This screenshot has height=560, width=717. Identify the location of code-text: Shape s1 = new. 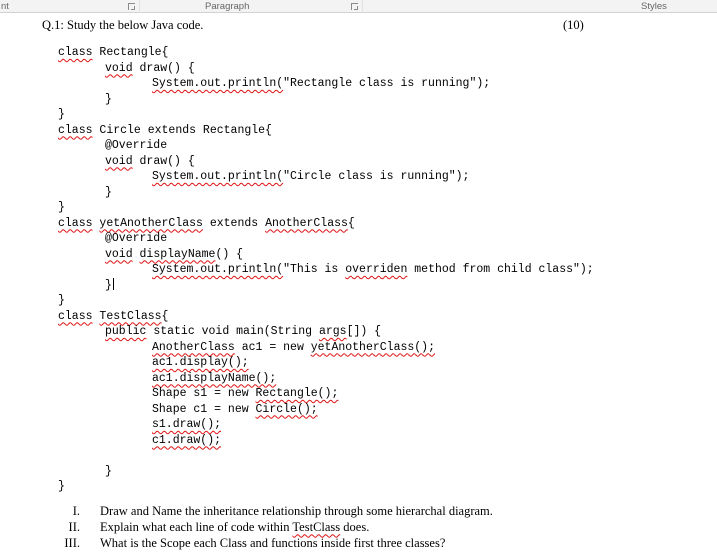
(204, 393).